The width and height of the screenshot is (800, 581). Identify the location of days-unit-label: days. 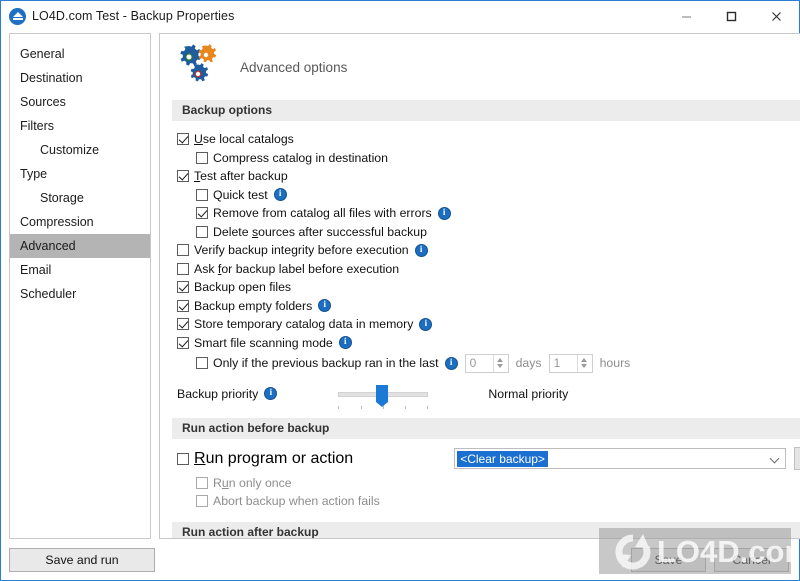
(528, 363).